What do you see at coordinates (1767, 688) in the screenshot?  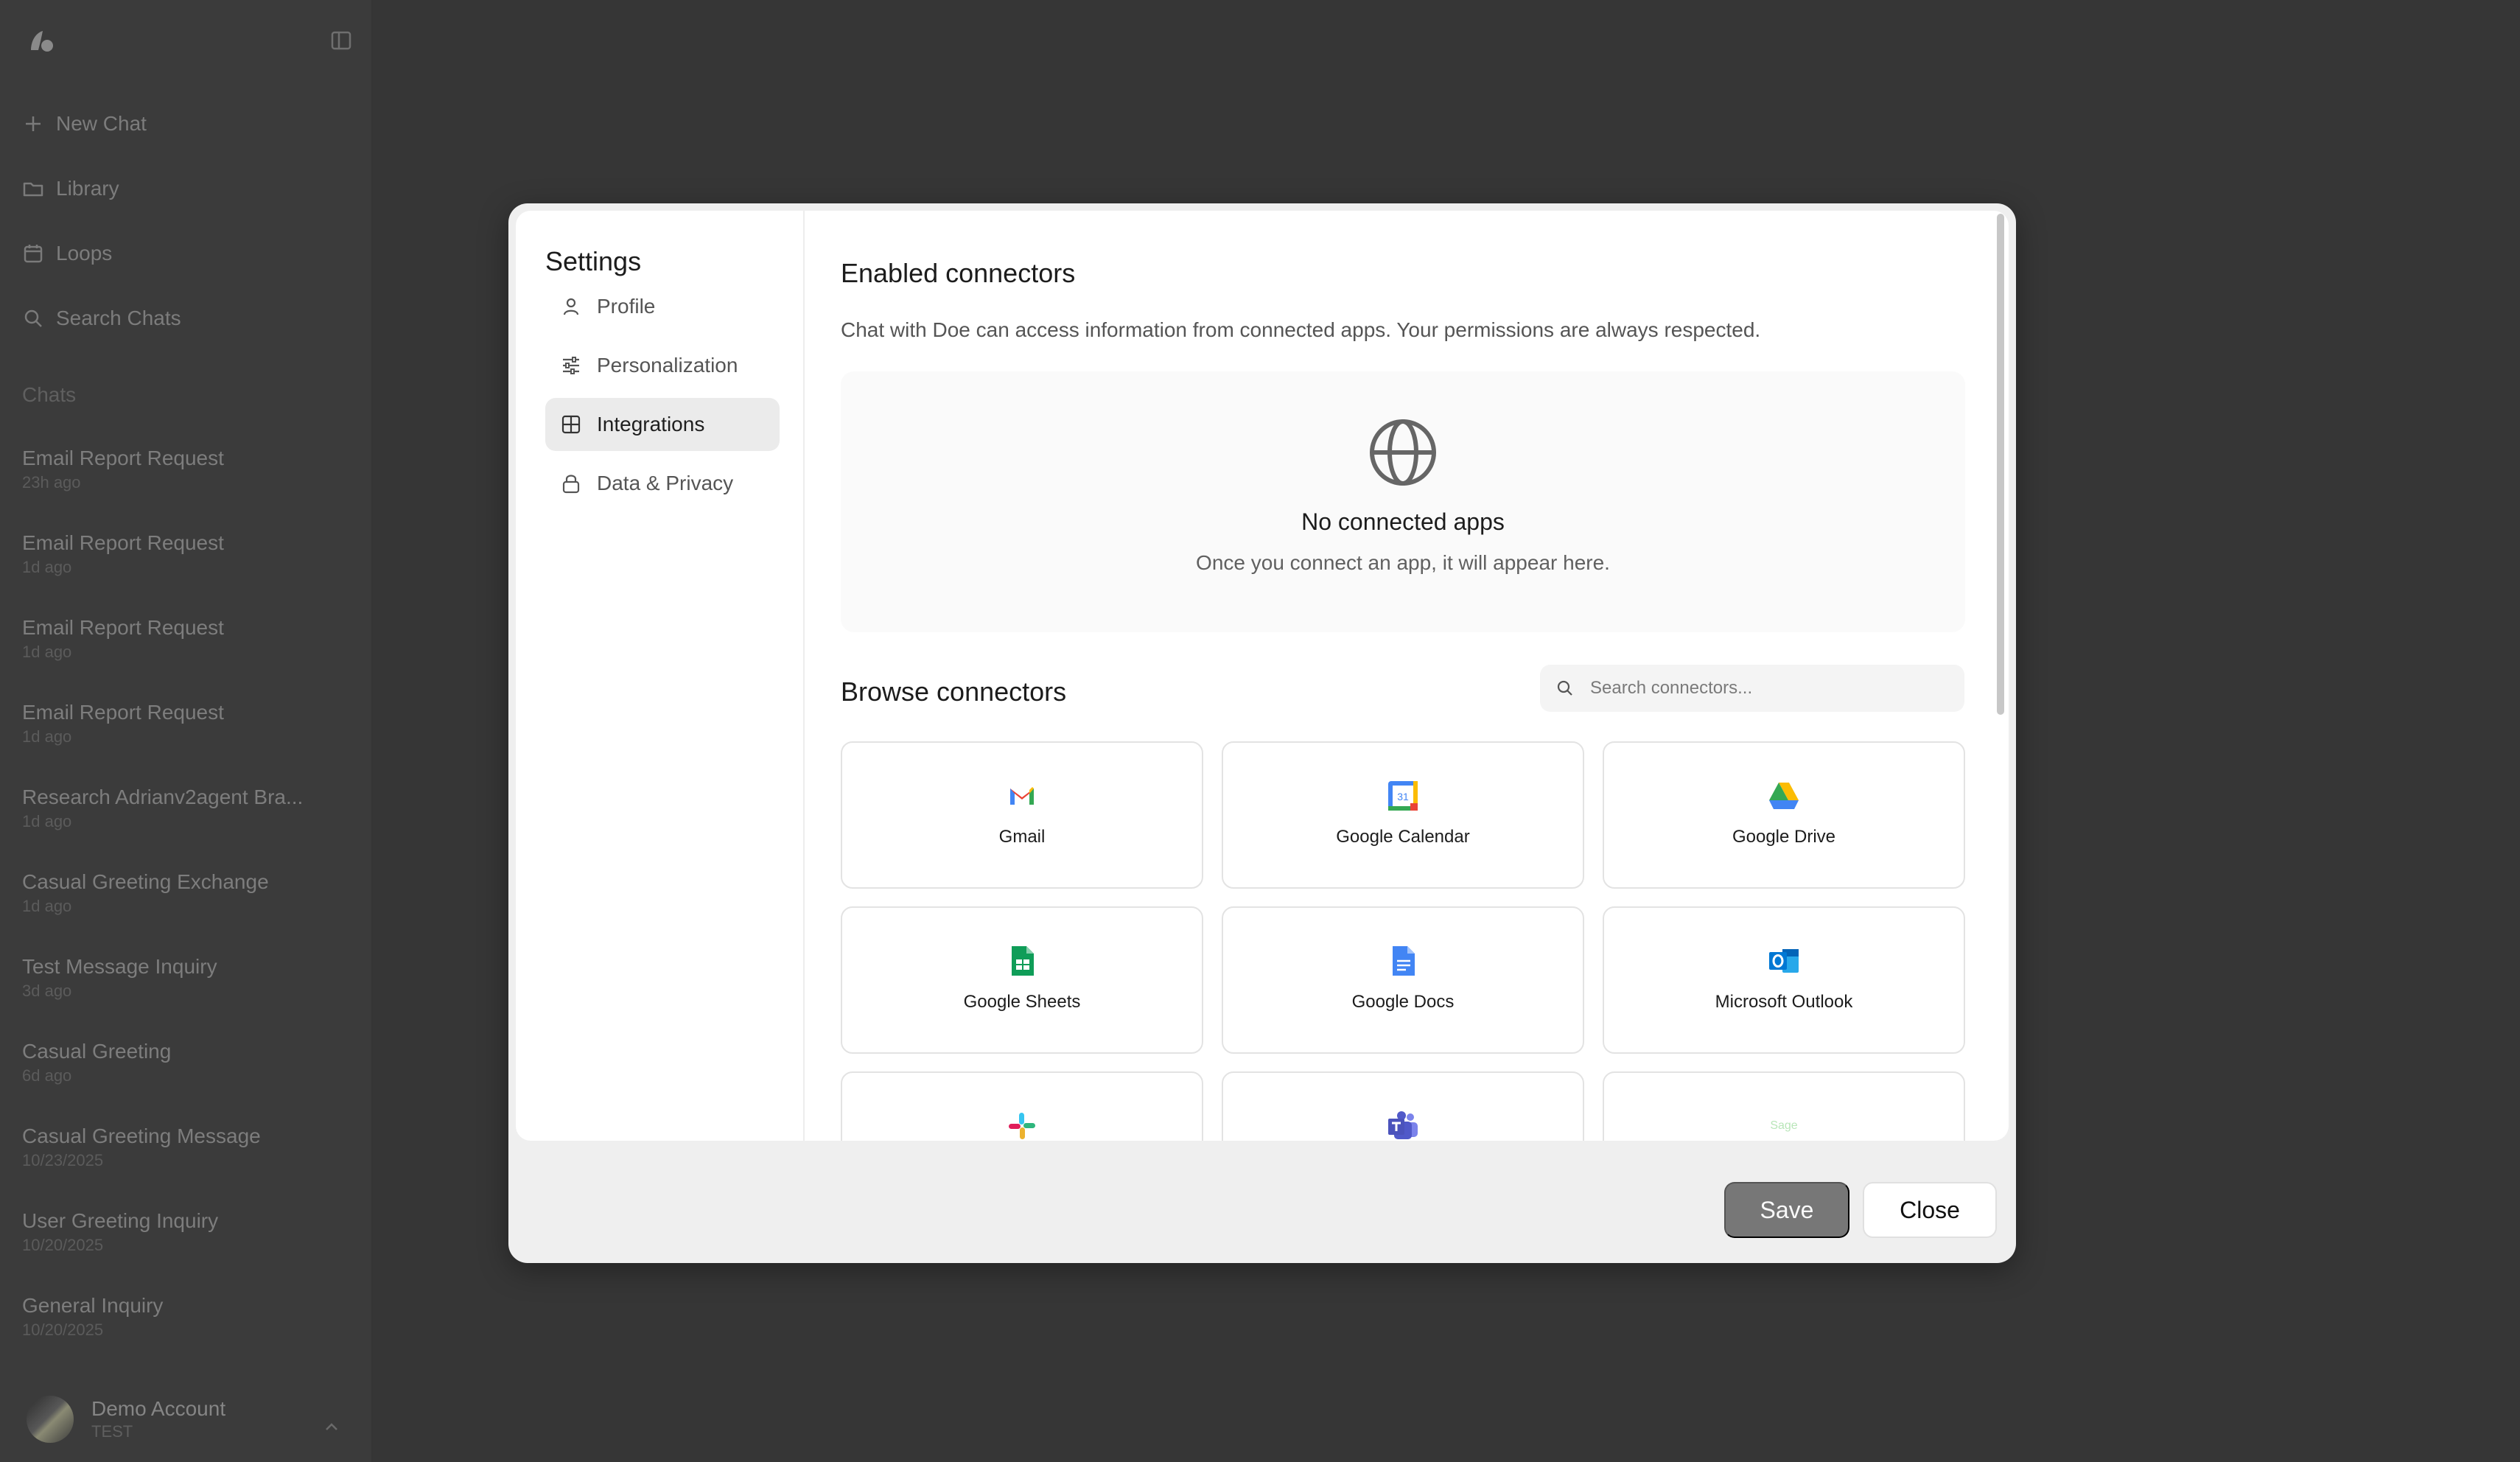 I see `connector-search-input` at bounding box center [1767, 688].